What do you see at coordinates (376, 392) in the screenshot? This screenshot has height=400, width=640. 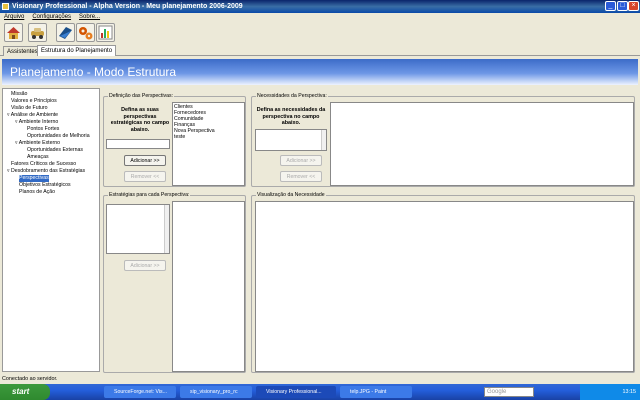 I see `task-paint: telp.JPG - Paint` at bounding box center [376, 392].